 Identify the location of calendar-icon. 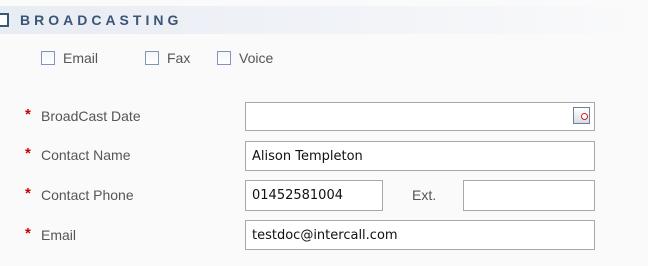
(581, 115).